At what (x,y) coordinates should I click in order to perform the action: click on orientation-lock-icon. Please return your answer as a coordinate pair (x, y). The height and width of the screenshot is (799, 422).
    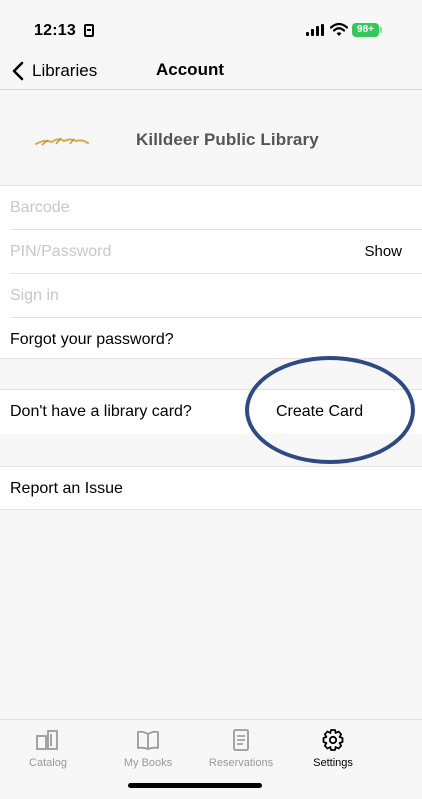
    Looking at the image, I should click on (89, 30).